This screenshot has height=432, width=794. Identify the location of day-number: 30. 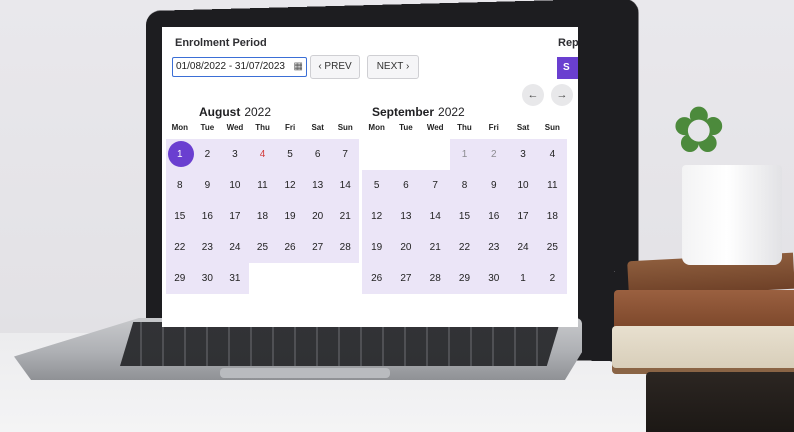
(494, 278).